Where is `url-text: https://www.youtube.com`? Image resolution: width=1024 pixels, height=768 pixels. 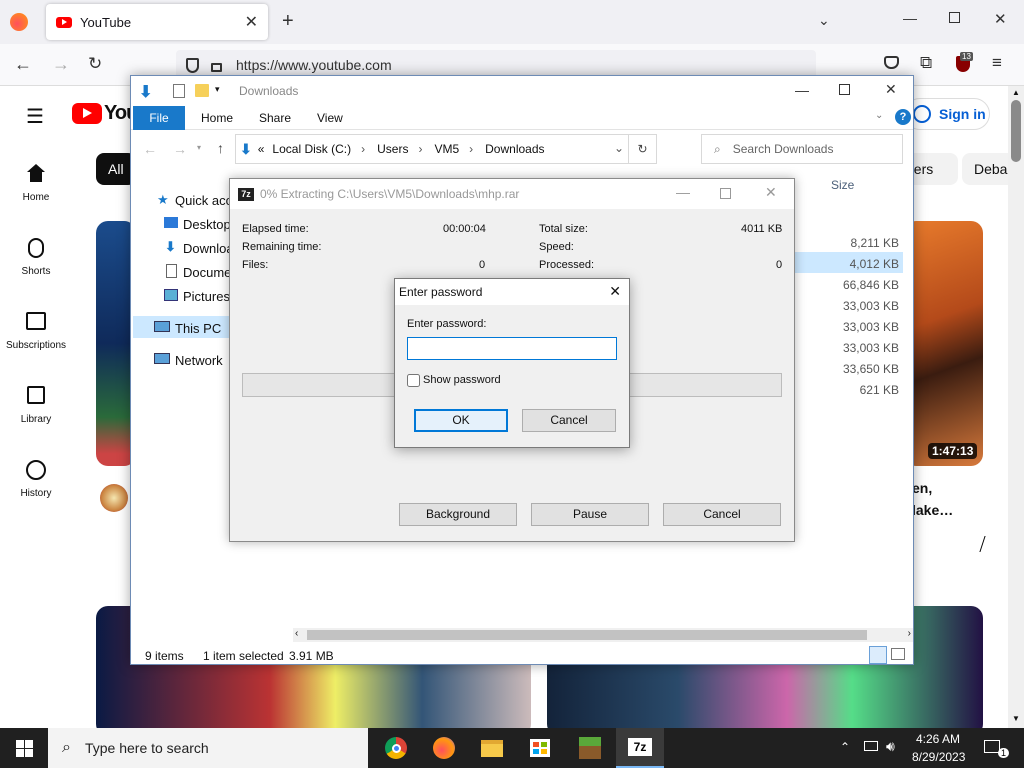 url-text: https://www.youtube.com is located at coordinates (314, 65).